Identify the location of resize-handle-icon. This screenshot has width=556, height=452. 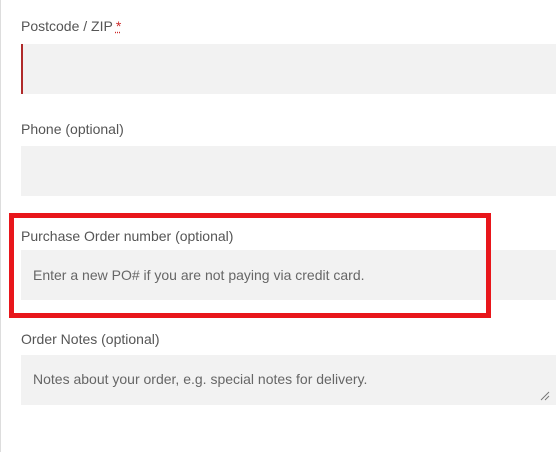
(545, 396).